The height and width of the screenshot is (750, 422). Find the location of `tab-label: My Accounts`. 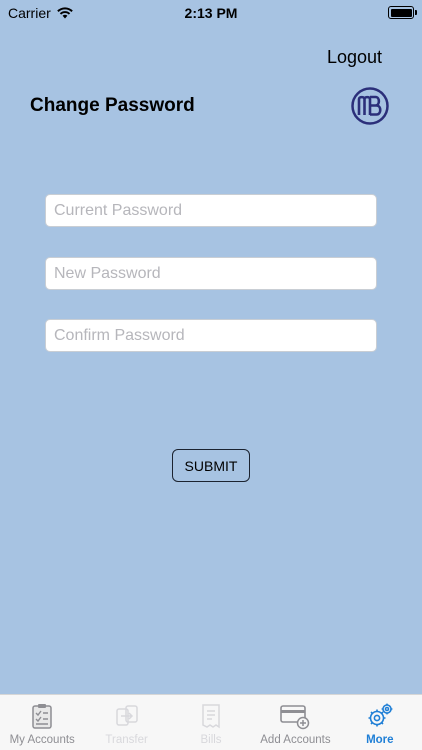

tab-label: My Accounts is located at coordinates (42, 740).